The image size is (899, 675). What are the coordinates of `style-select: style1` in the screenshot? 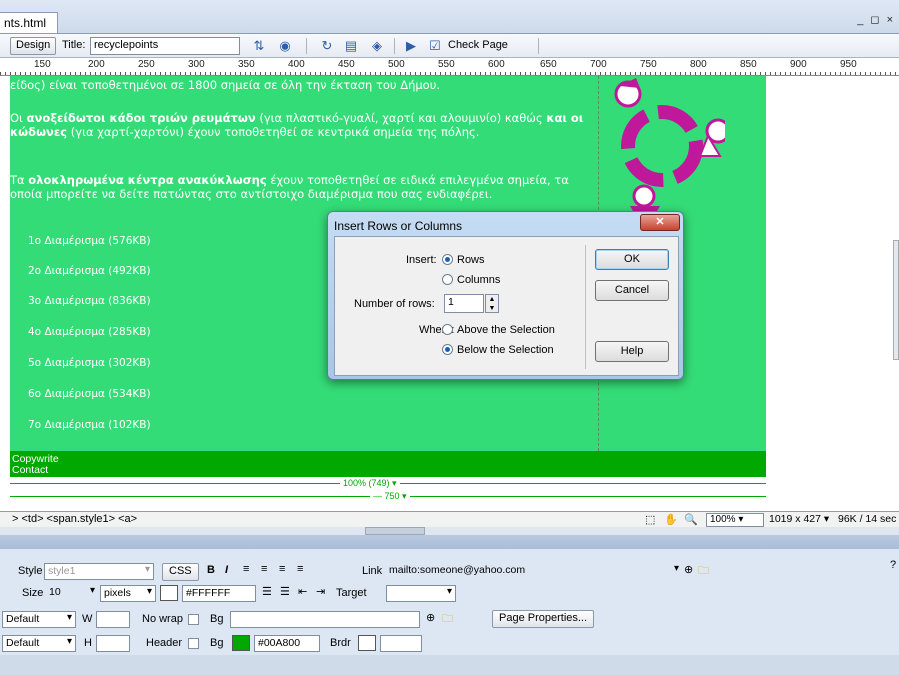 It's located at (99, 571).